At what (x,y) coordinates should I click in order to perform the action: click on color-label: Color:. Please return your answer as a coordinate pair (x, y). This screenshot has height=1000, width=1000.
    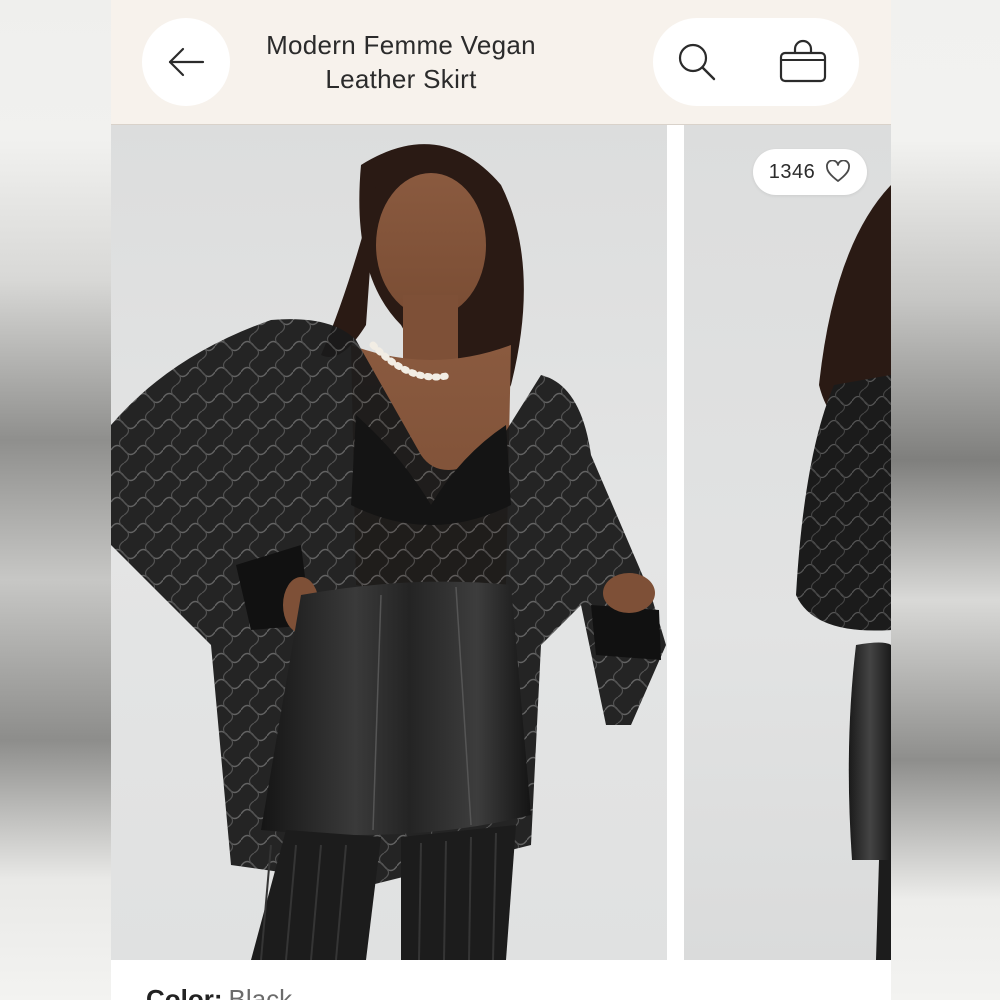
    Looking at the image, I should click on (184, 992).